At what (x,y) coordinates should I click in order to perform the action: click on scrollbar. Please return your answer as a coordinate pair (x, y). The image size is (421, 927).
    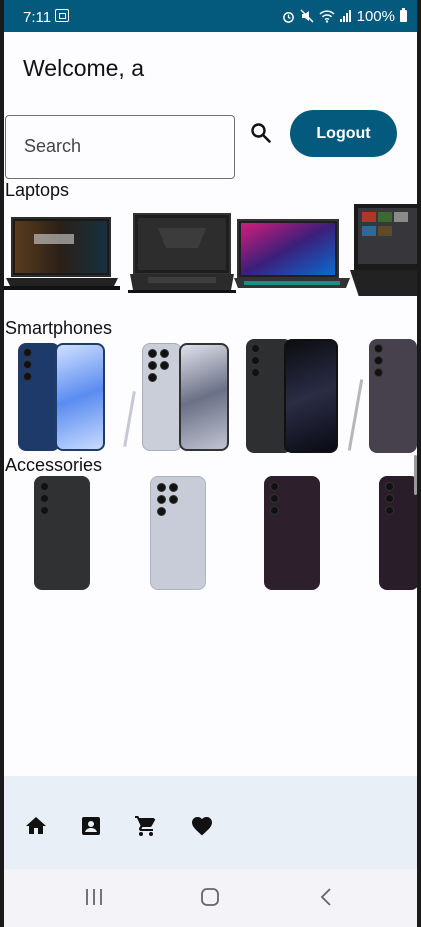
    Looking at the image, I should click on (415, 475).